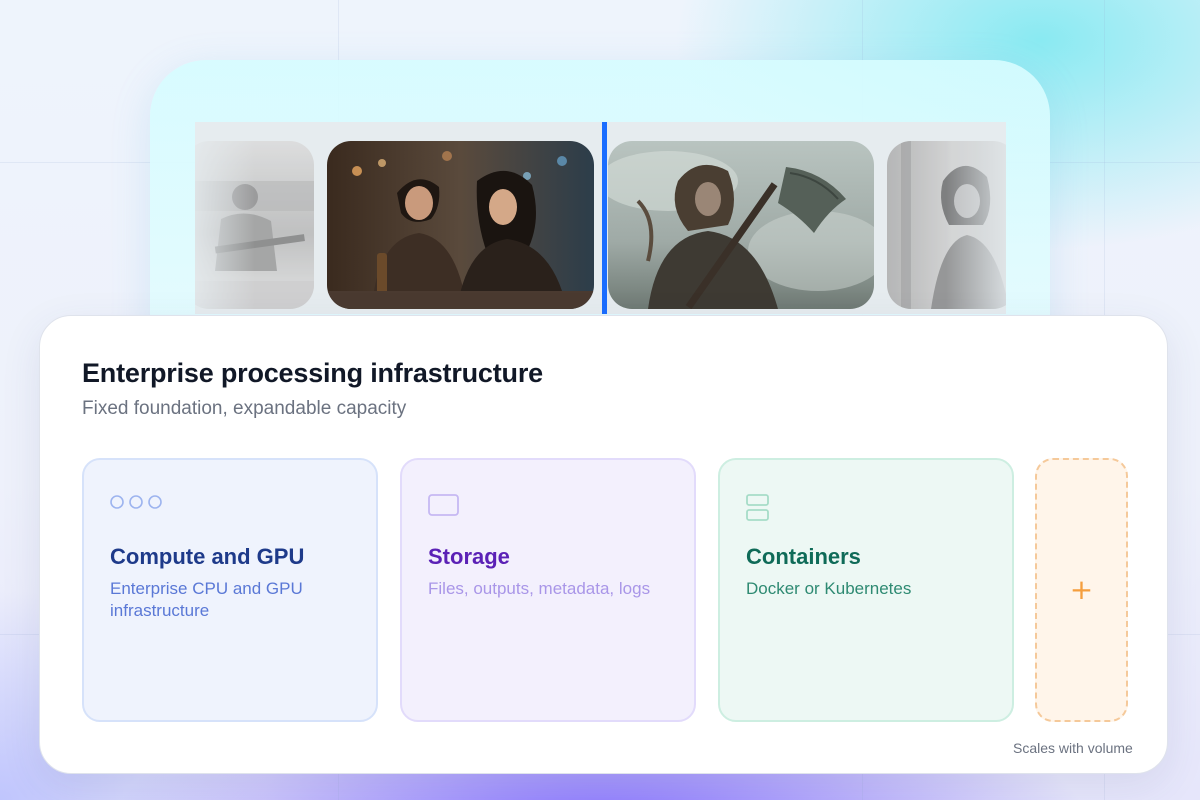 Image resolution: width=1200 pixels, height=800 pixels. What do you see at coordinates (244, 408) in the screenshot?
I see `card-subtitle: Fixed foundation, expandable capacity` at bounding box center [244, 408].